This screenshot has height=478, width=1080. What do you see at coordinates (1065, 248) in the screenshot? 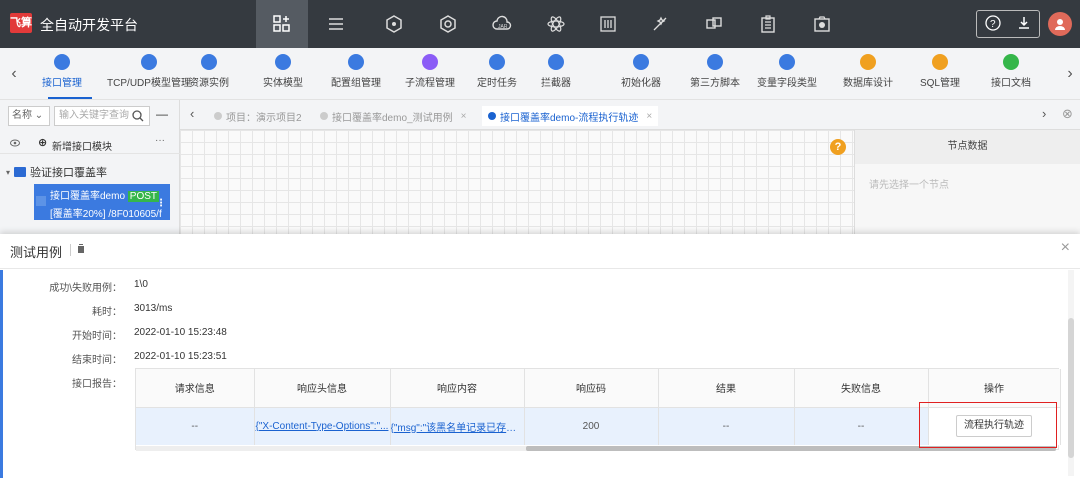
I see `close-icon: ×` at bounding box center [1065, 248].